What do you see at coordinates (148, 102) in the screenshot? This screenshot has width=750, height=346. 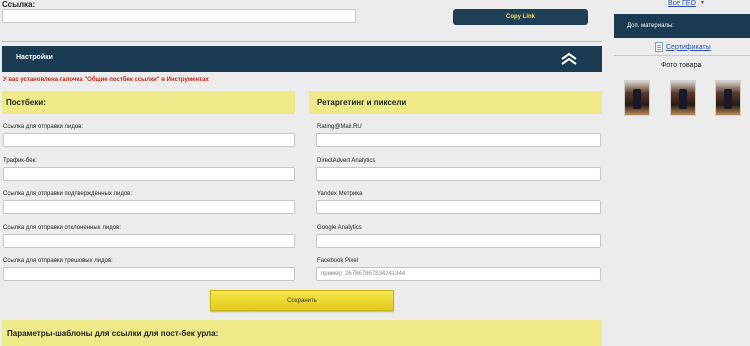 I see `postbacks-header: Постбеки:` at bounding box center [148, 102].